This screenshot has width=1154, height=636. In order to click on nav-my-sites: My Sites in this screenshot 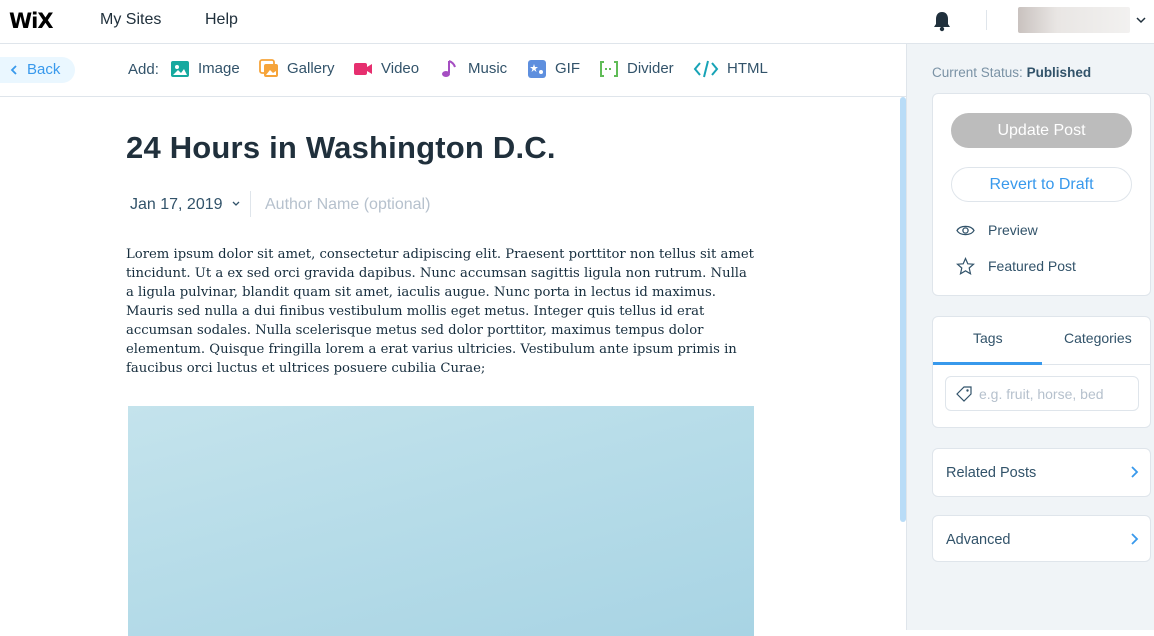, I will do `click(130, 20)`.